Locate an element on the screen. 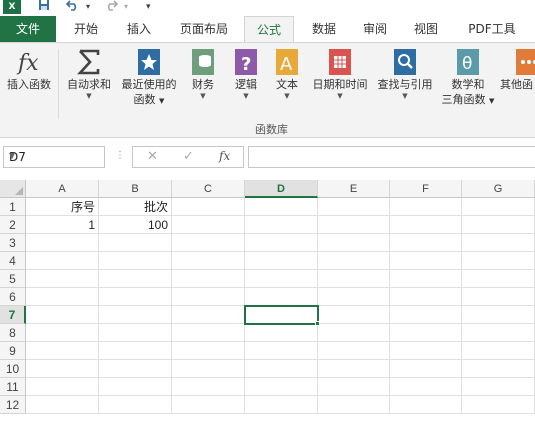  row-header-4: 4 is located at coordinates (13, 261).